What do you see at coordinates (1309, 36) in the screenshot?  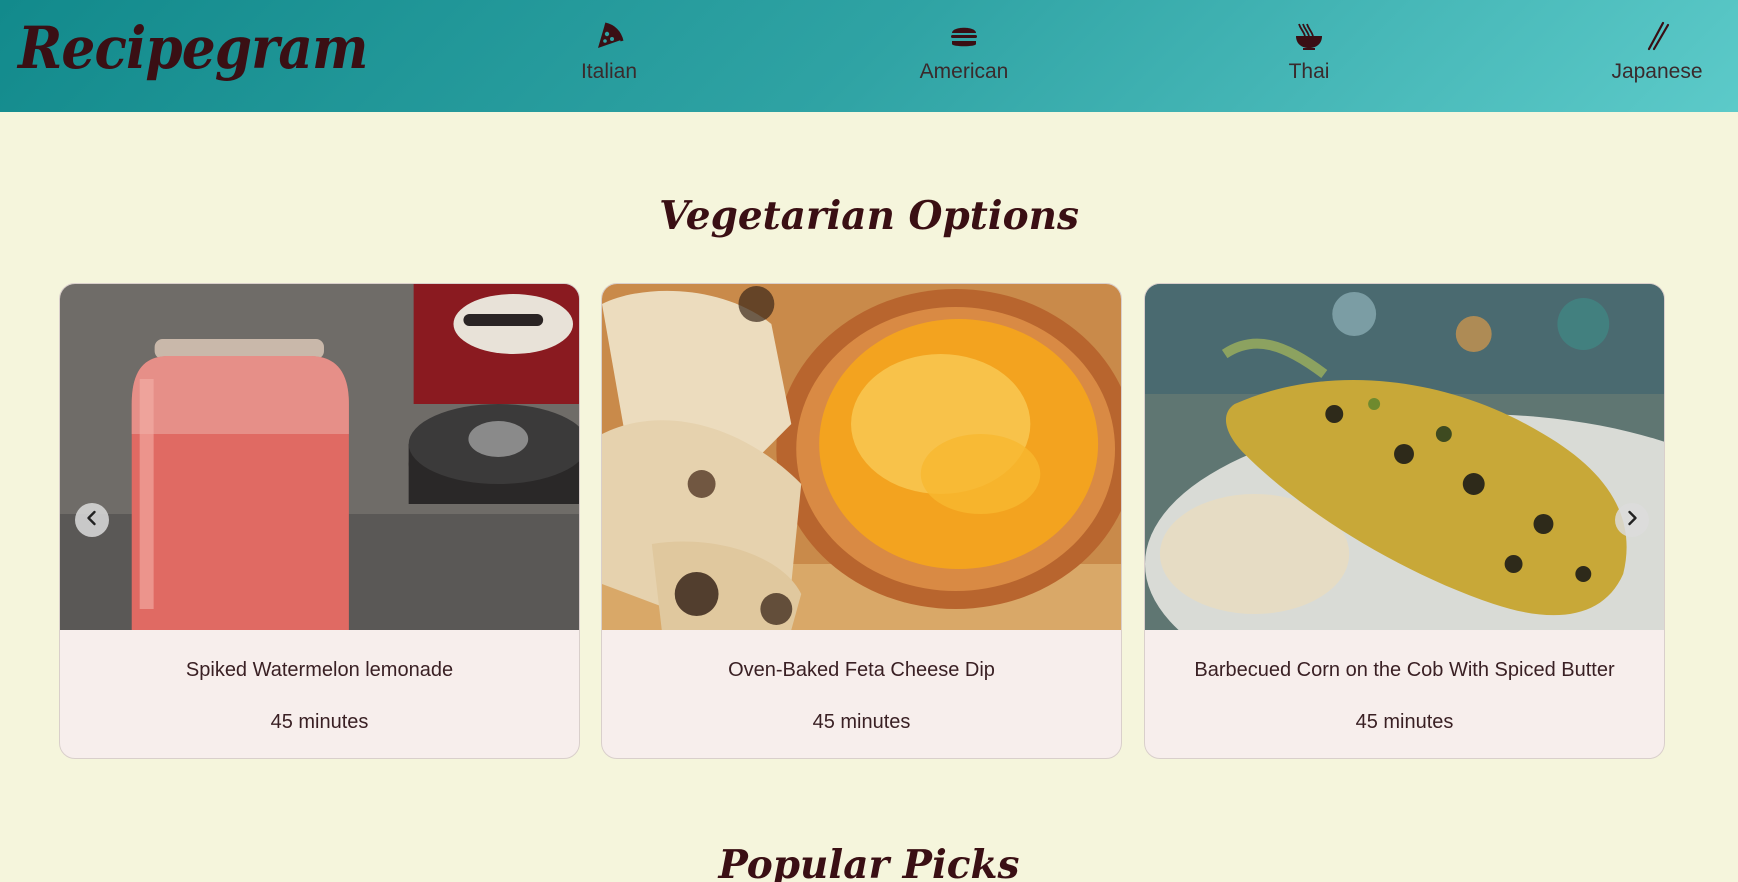 I see `noodle-bowl-icon` at bounding box center [1309, 36].